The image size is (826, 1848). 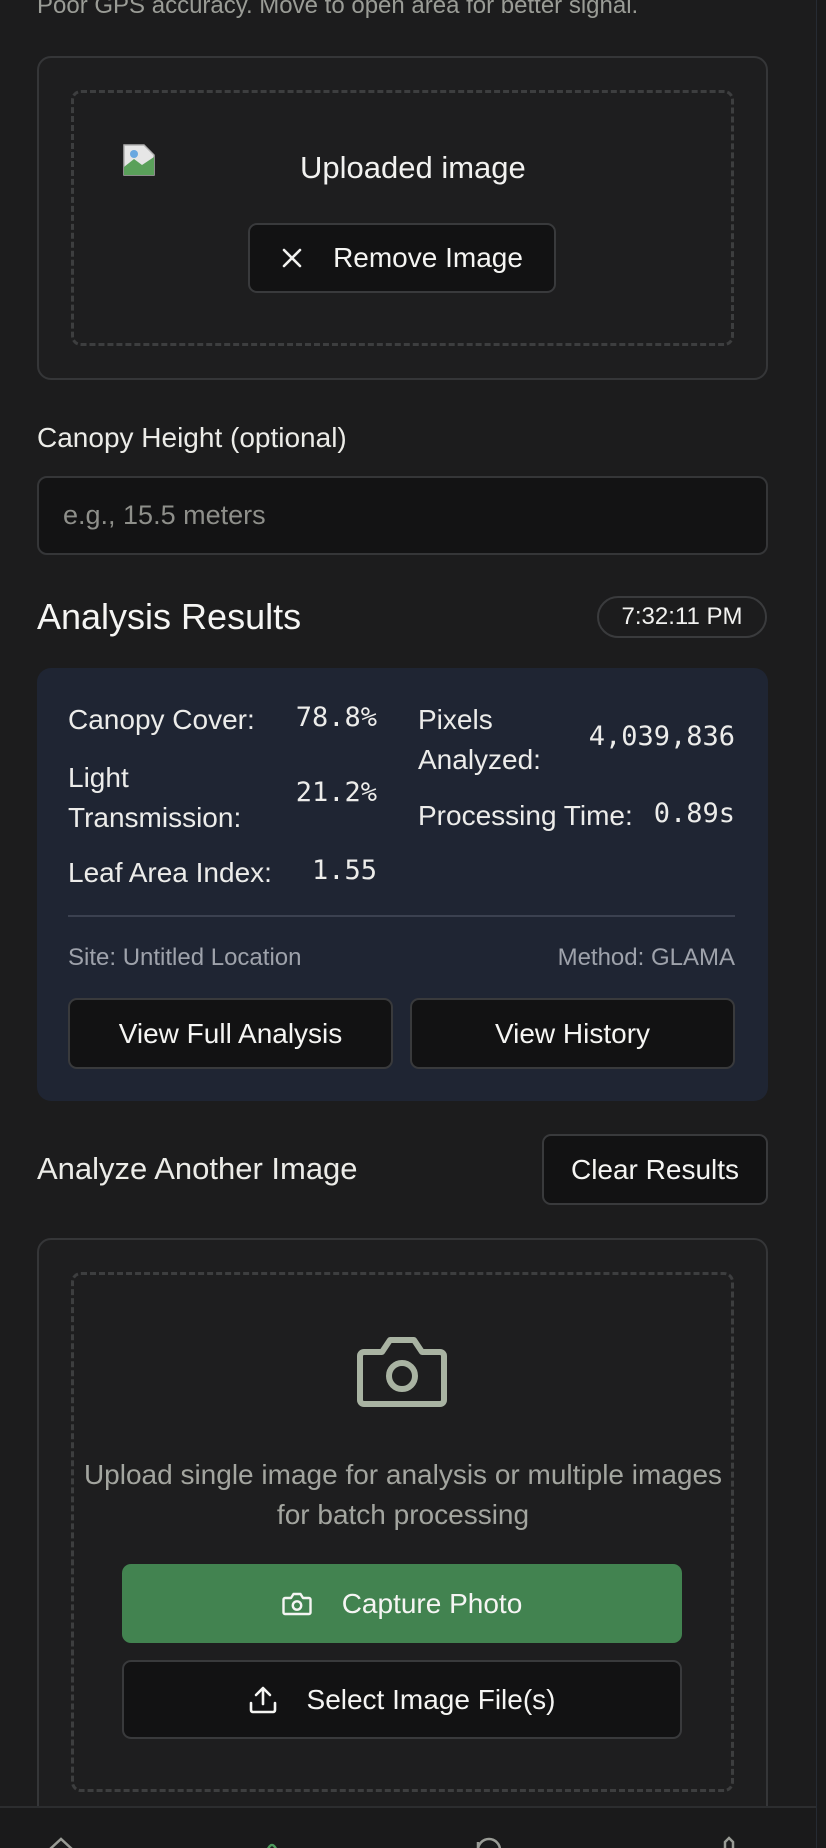 What do you see at coordinates (402, 515) in the screenshot?
I see `canopy-height-input` at bounding box center [402, 515].